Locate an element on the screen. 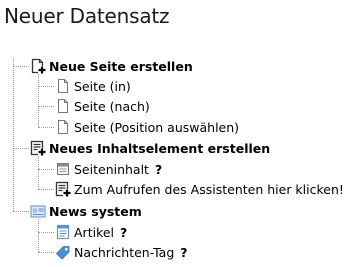 This screenshot has height=267, width=350. page-new-icon is located at coordinates (38, 66).